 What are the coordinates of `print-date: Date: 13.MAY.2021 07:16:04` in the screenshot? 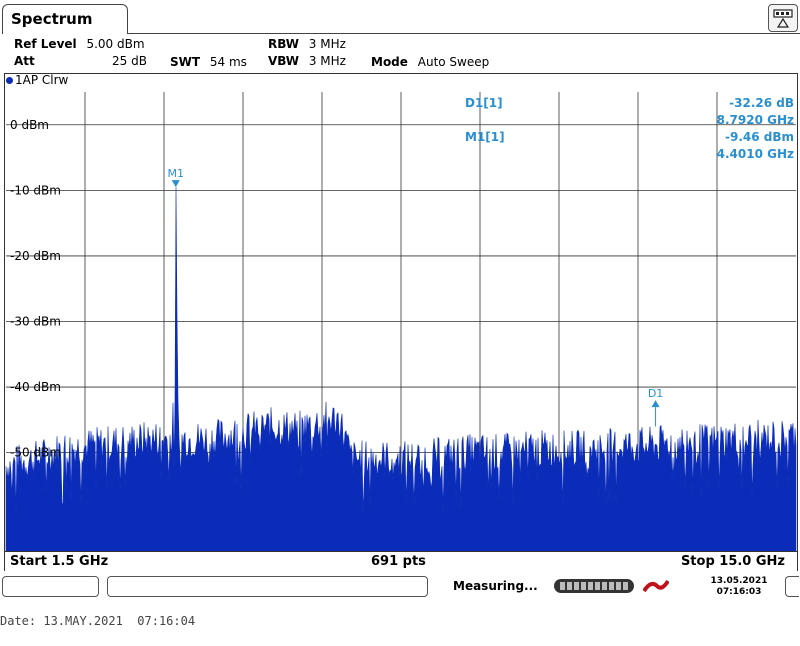 It's located at (98, 621).